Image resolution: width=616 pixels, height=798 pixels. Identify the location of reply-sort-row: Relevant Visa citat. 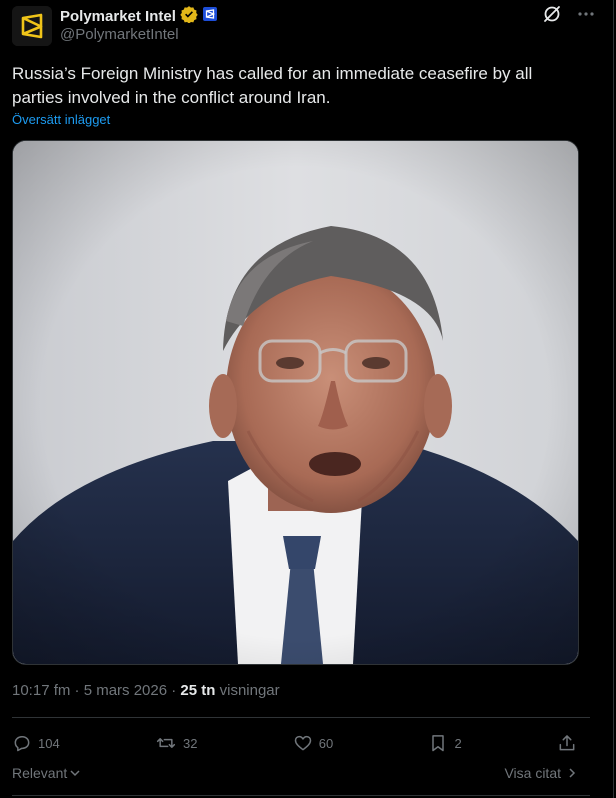
(294, 775).